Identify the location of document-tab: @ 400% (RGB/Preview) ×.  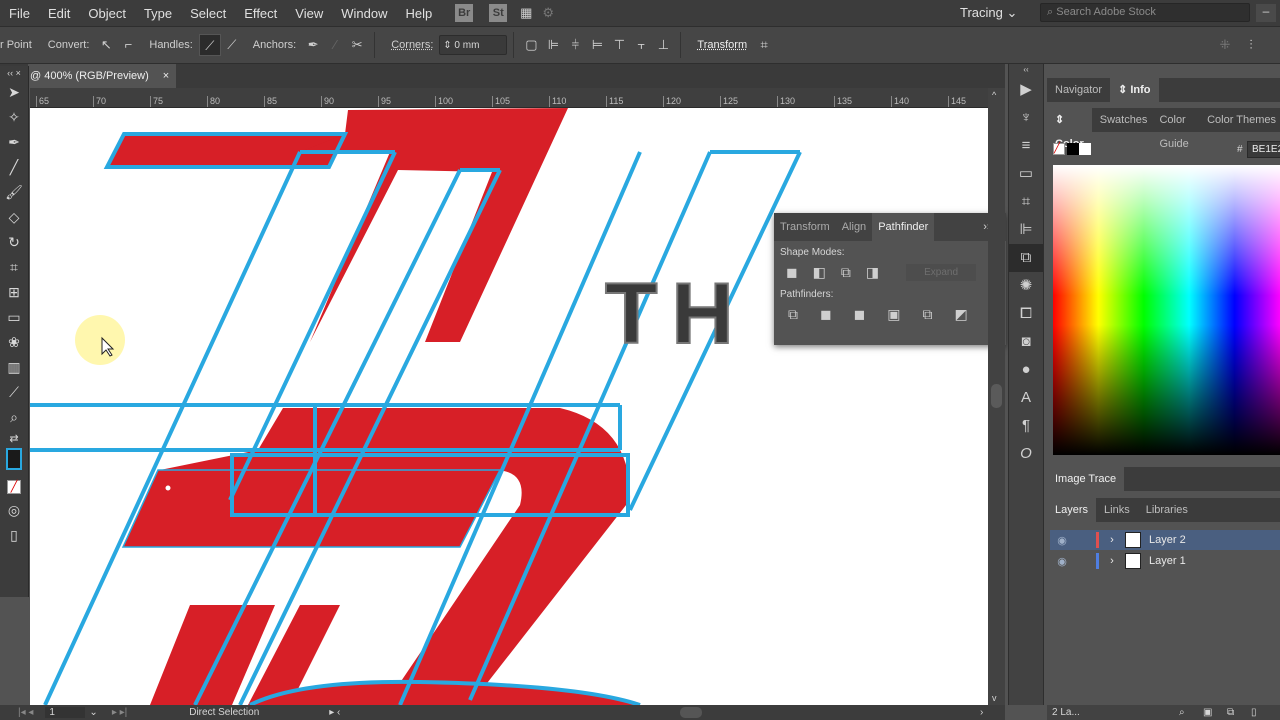
(102, 76).